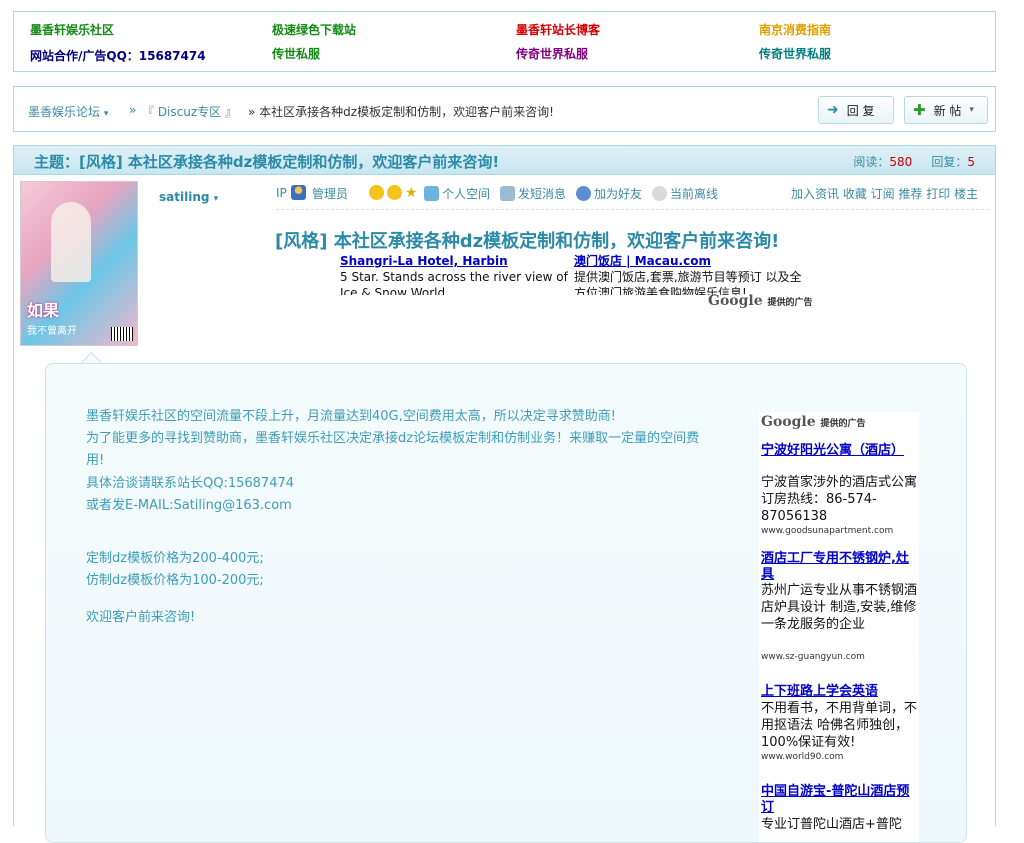 The height and width of the screenshot is (843, 1024). I want to click on top-link-moxiang-community: 墨香轩娱乐社区, so click(72, 29).